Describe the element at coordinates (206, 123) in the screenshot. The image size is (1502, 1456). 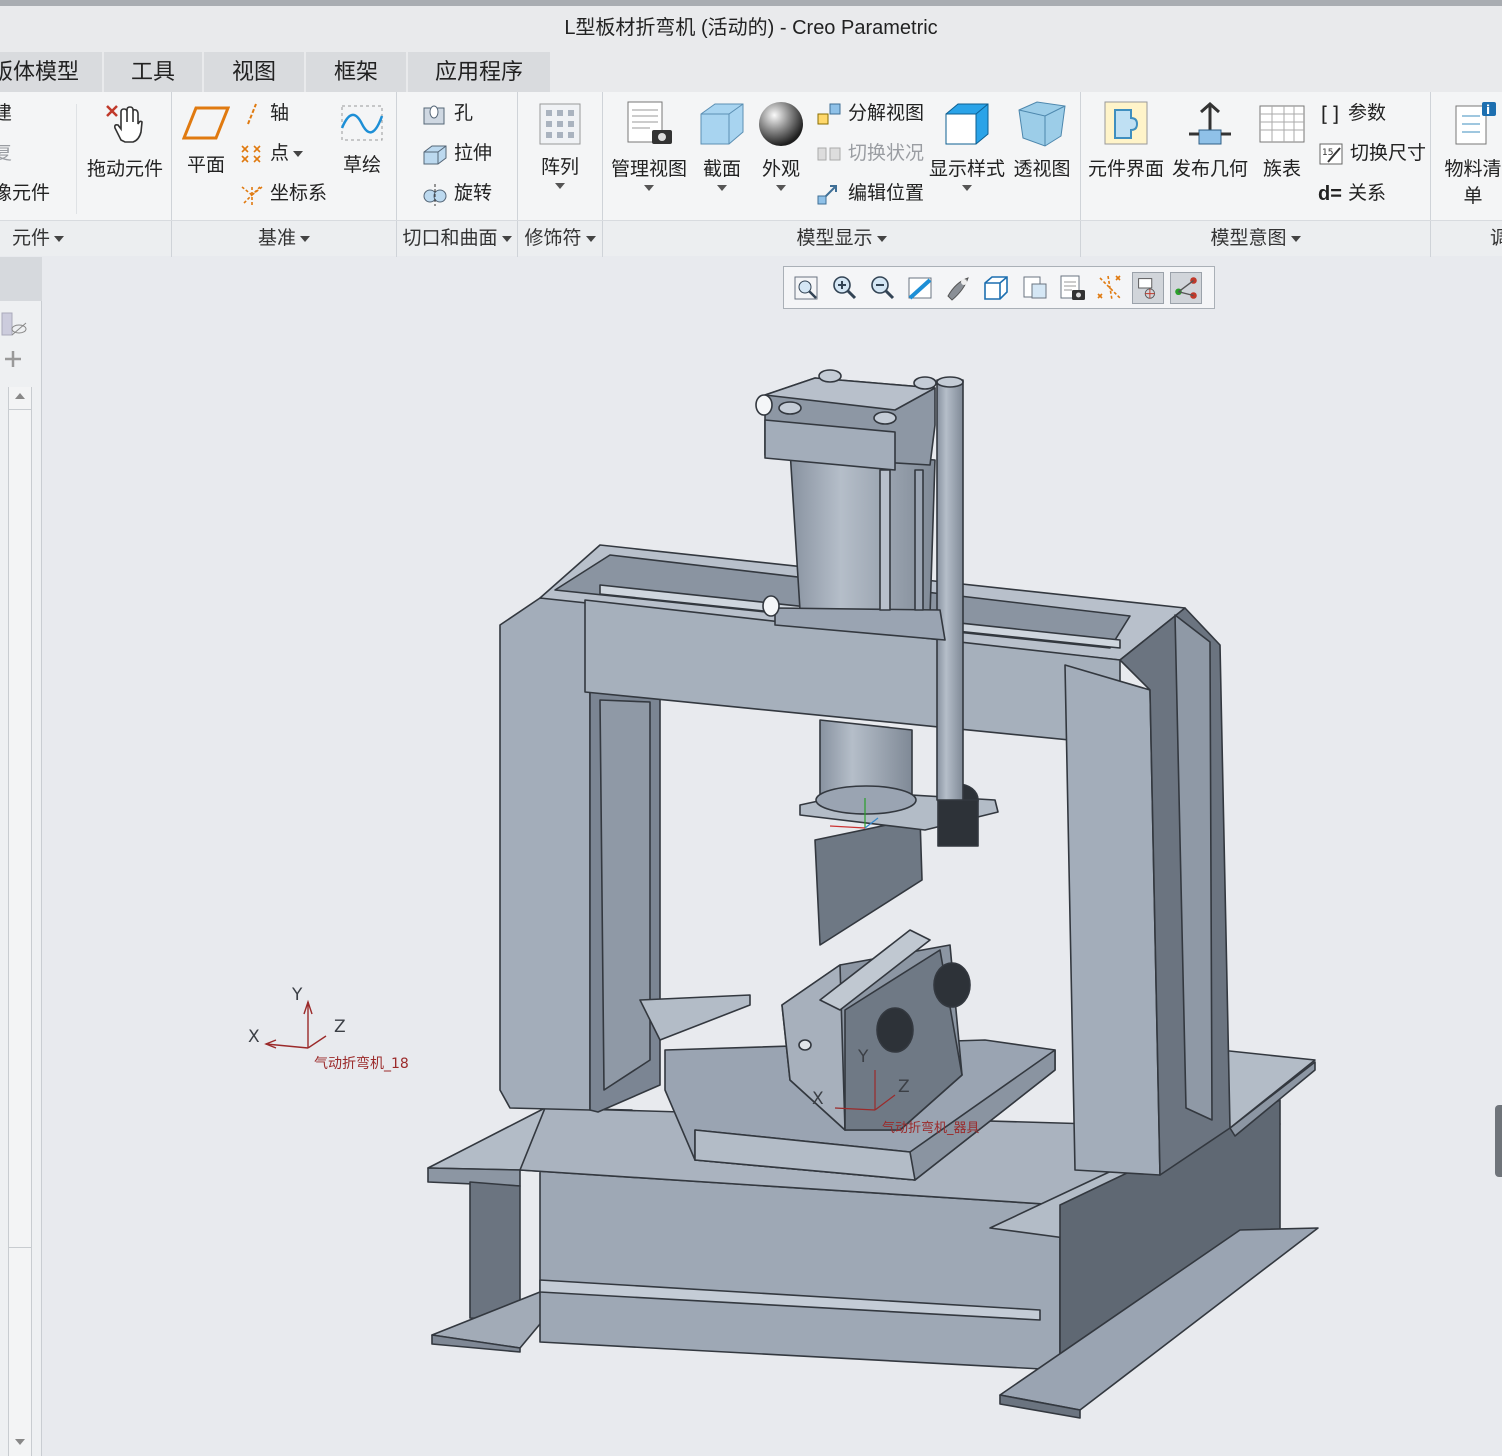
I see `plane-icon` at that location.